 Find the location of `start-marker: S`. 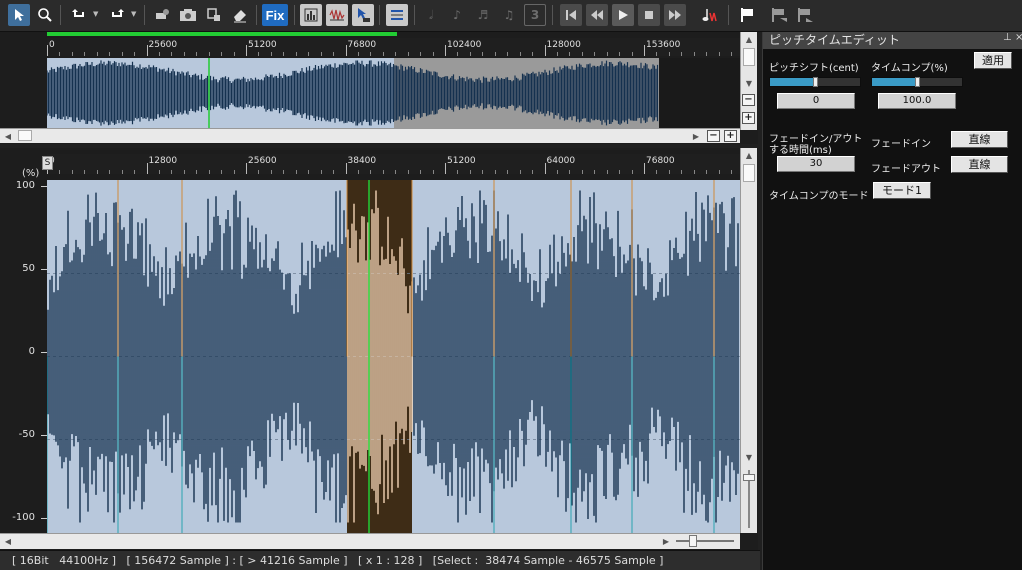

start-marker: S is located at coordinates (47, 163).